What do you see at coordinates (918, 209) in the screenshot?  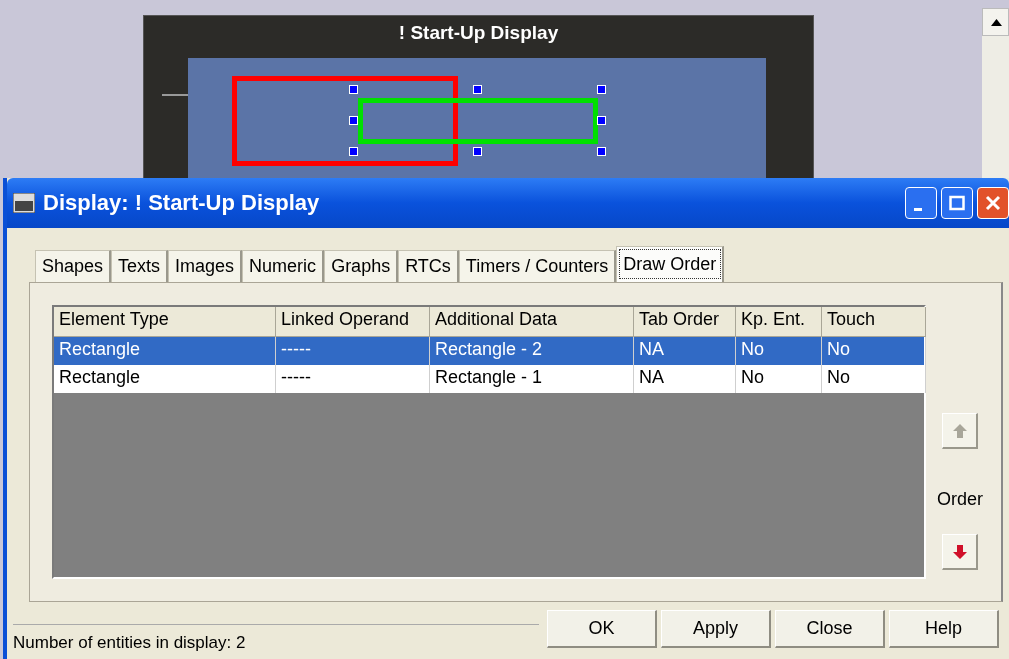 I see `minimize-icon` at bounding box center [918, 209].